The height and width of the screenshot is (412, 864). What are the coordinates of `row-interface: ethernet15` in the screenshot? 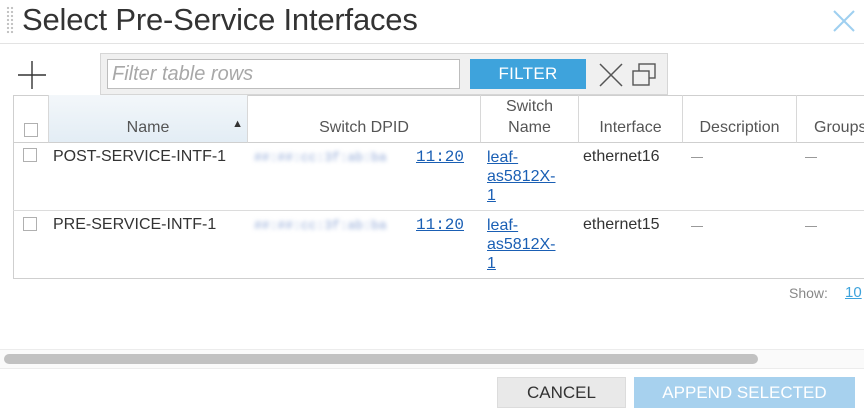 It's located at (621, 224).